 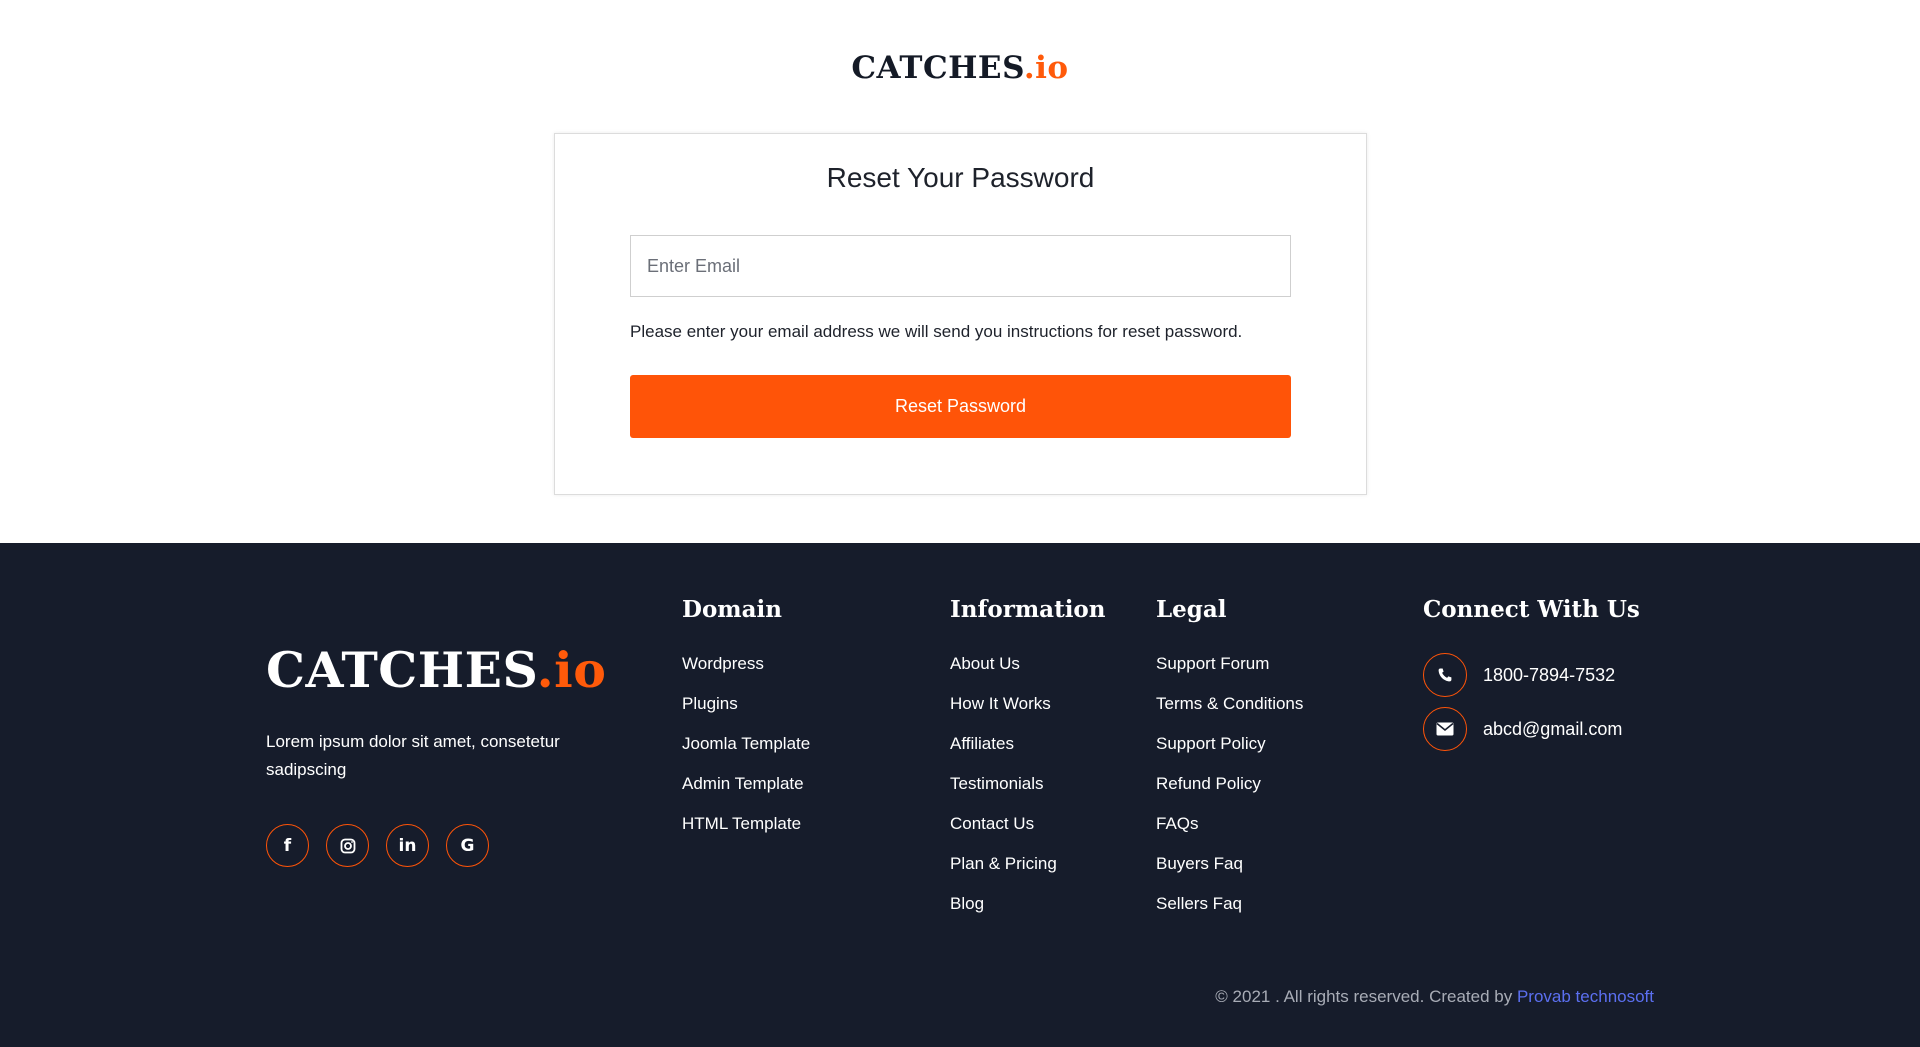 What do you see at coordinates (401, 670) in the screenshot?
I see `footer-logo-name: CATCHES` at bounding box center [401, 670].